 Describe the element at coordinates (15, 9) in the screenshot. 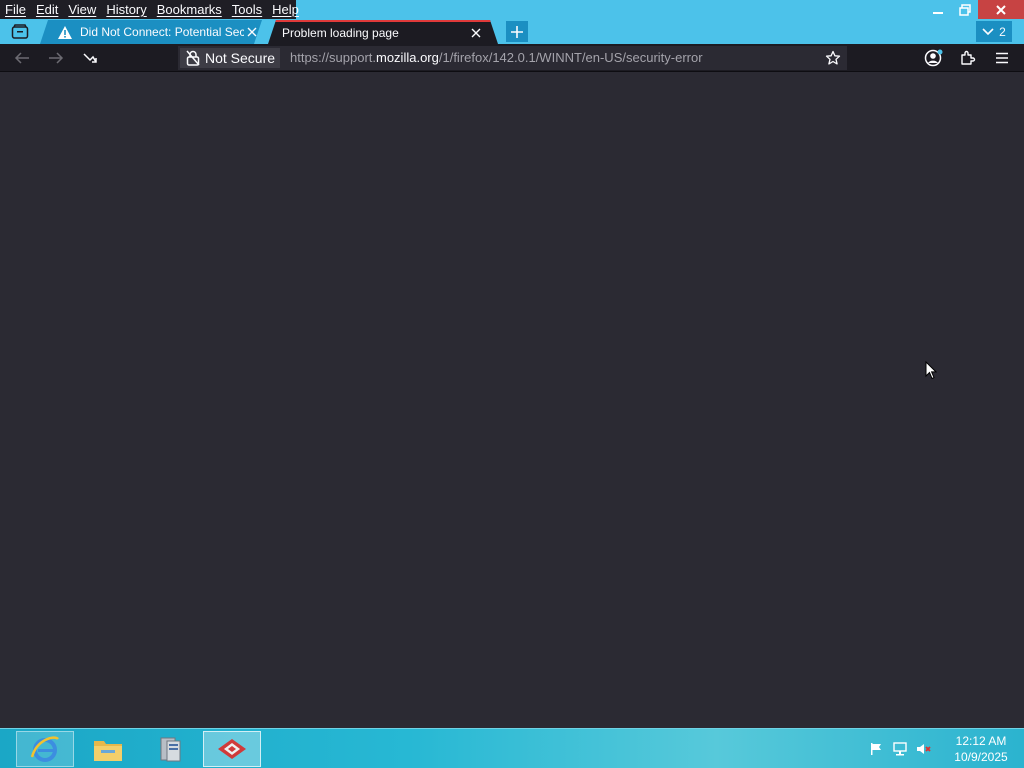

I see `menu-file: File` at that location.